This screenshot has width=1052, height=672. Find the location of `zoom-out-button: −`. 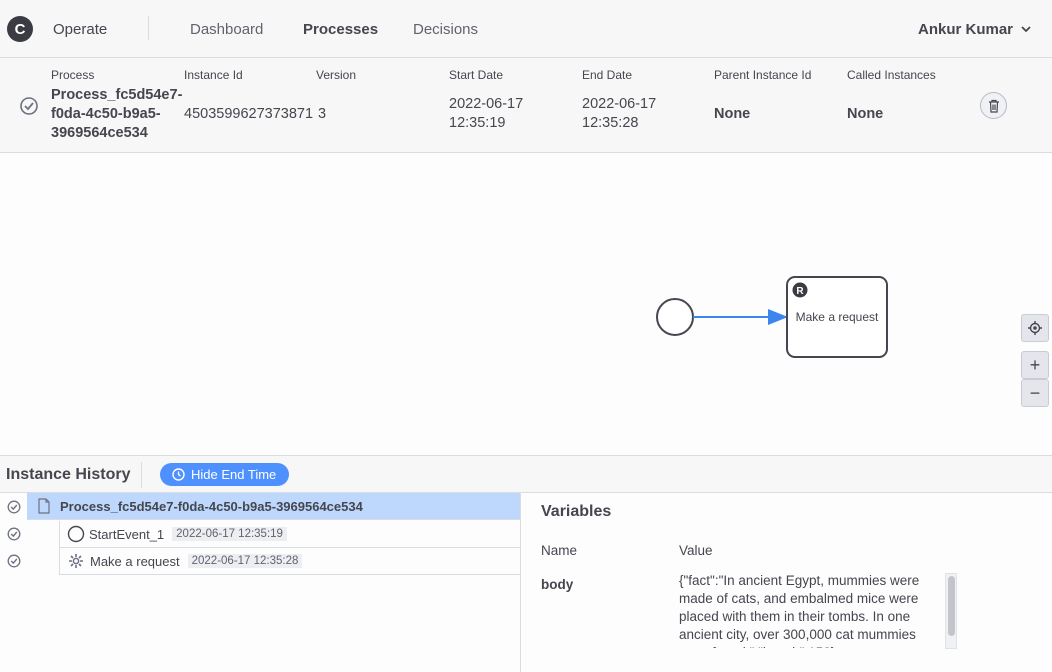

zoom-out-button: − is located at coordinates (1035, 393).